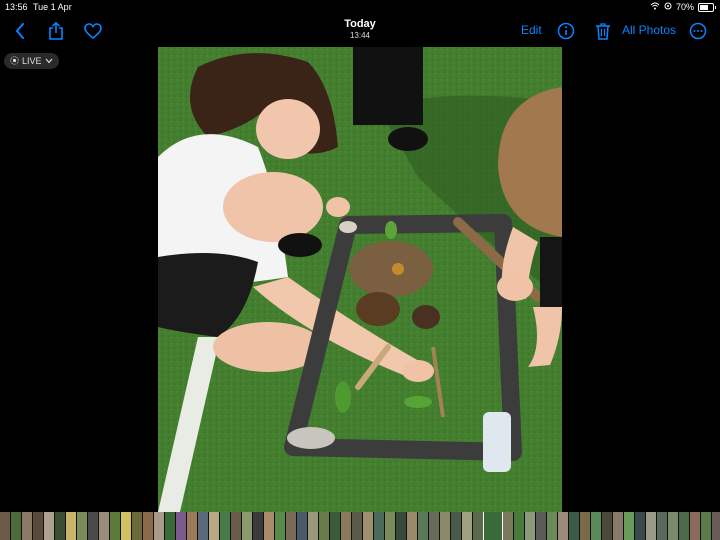 The width and height of the screenshot is (720, 540). I want to click on location-icon, so click(668, 7).